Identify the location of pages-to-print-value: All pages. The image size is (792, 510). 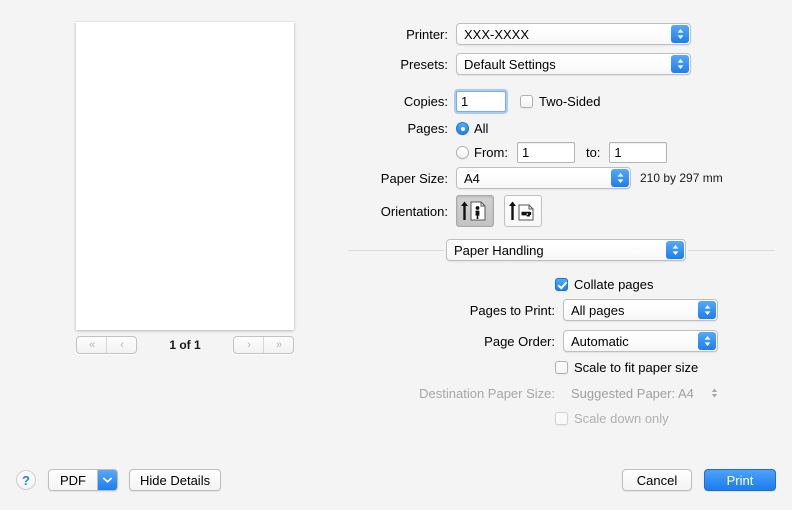
(598, 310).